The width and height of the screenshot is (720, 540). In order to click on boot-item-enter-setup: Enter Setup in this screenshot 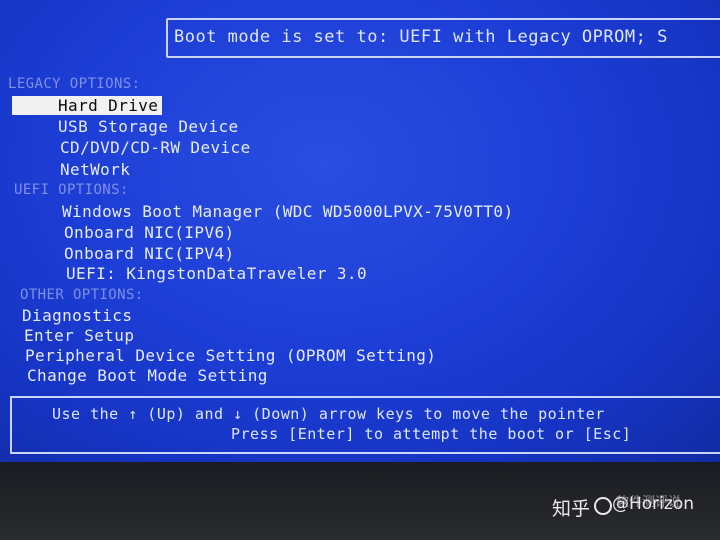, I will do `click(79, 335)`.